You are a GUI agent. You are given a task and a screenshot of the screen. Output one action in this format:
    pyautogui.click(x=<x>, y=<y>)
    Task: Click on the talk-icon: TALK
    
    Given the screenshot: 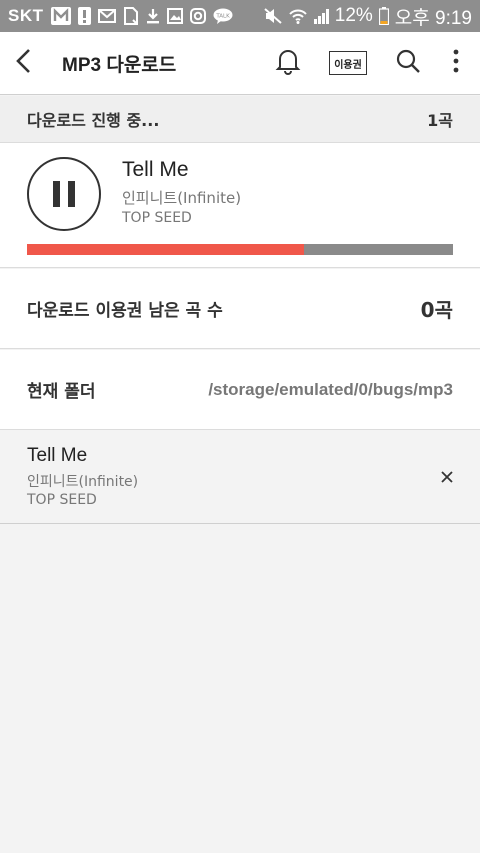 What is the action you would take?
    pyautogui.click(x=223, y=16)
    